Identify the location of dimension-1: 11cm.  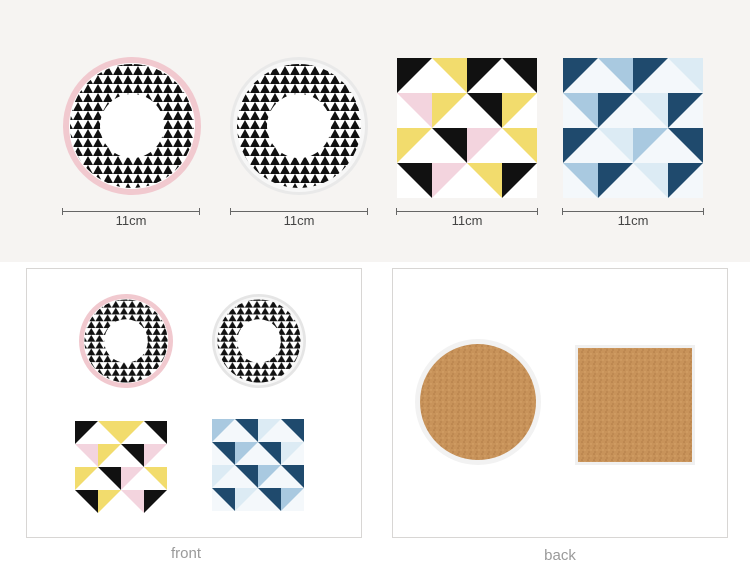
(131, 218).